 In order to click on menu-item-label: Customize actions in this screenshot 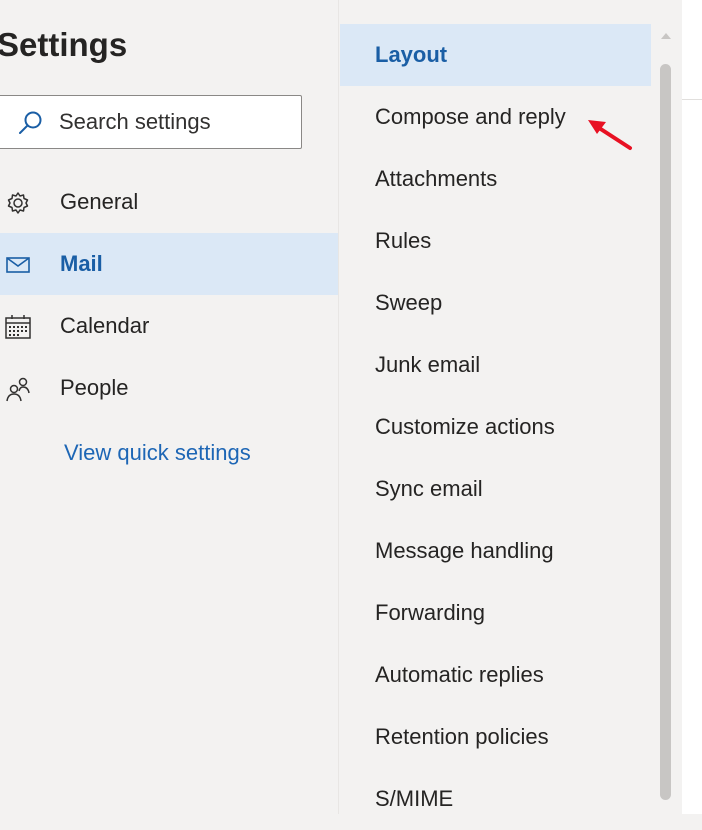, I will do `click(465, 426)`.